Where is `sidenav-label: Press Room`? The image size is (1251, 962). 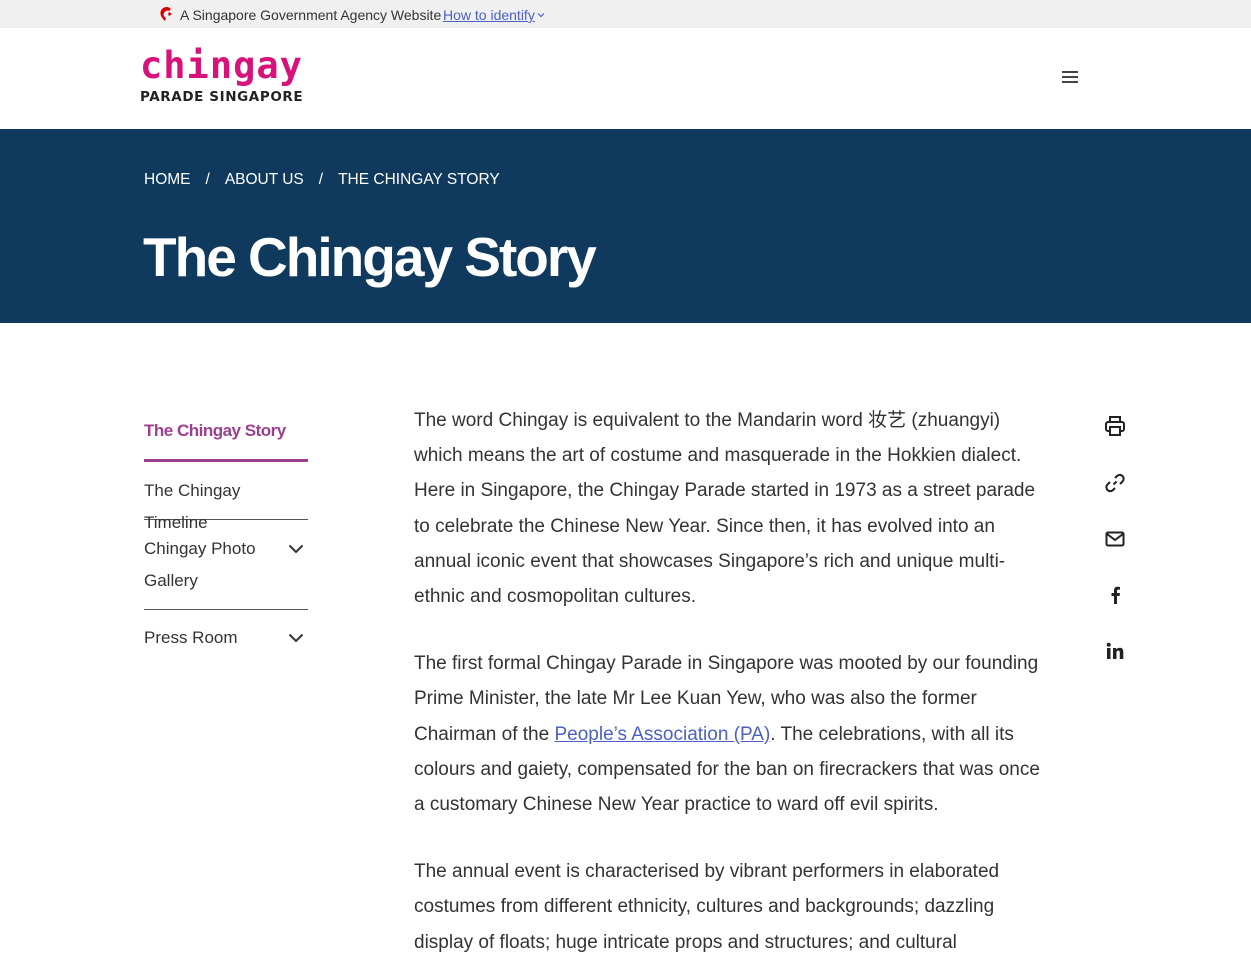 sidenav-label: Press Room is located at coordinates (191, 637).